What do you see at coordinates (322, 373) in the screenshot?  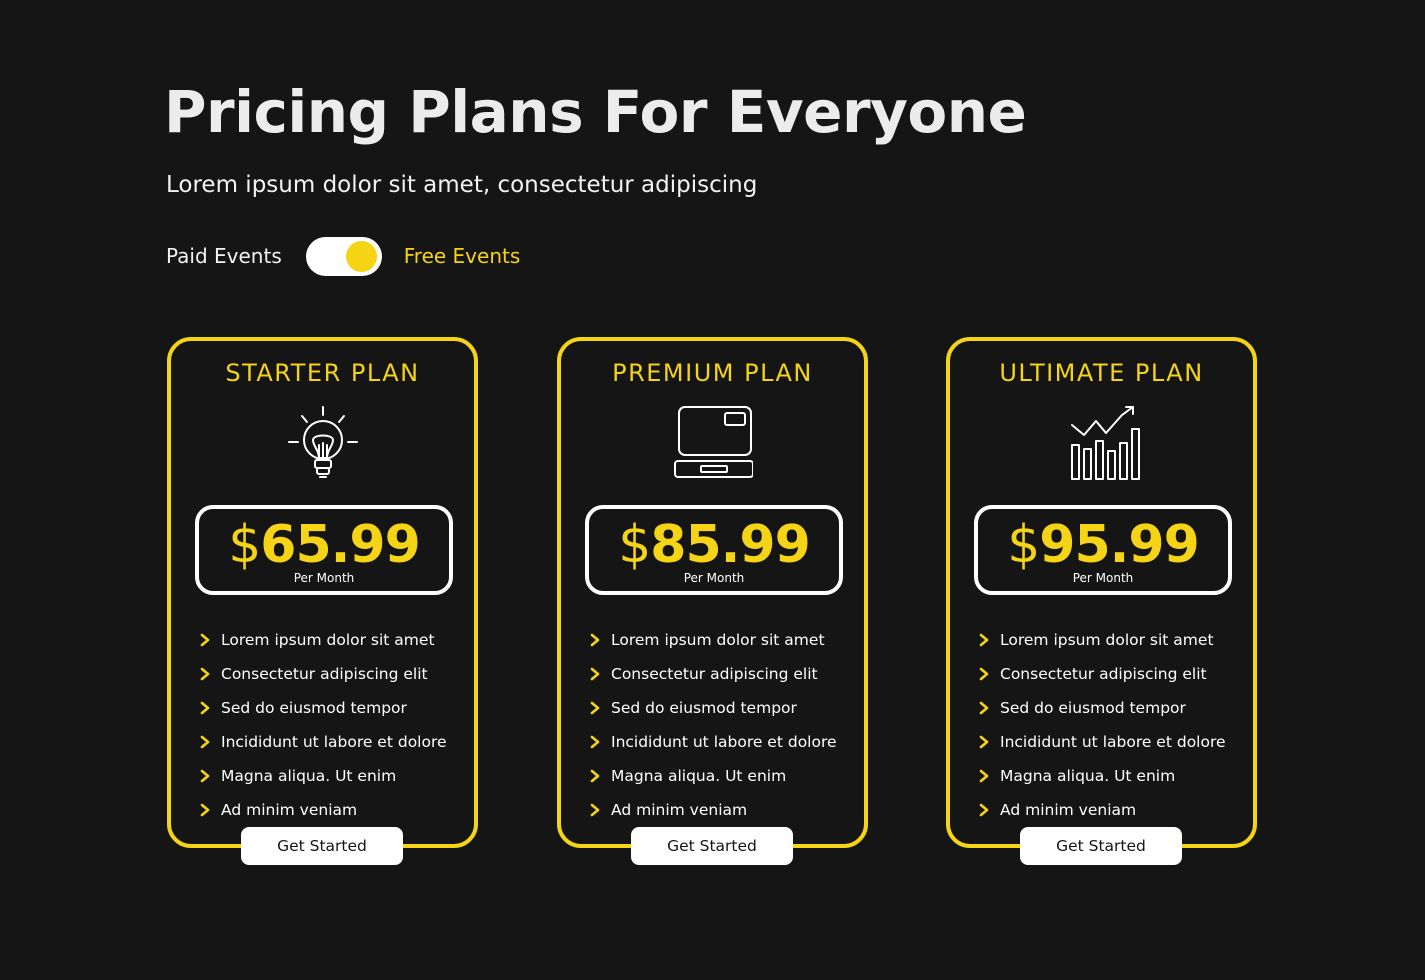 I see `plan-title: STARTER PLAN` at bounding box center [322, 373].